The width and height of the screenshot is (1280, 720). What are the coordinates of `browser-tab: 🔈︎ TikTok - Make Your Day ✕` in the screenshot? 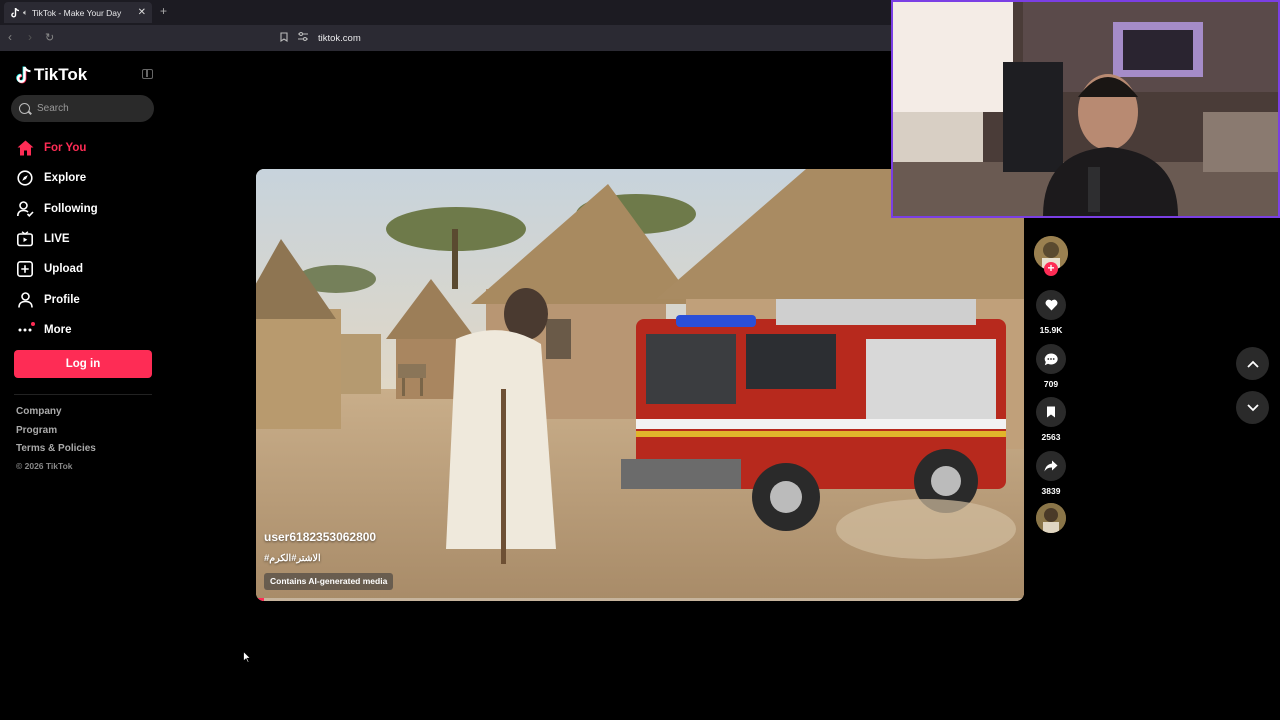 It's located at (78, 12).